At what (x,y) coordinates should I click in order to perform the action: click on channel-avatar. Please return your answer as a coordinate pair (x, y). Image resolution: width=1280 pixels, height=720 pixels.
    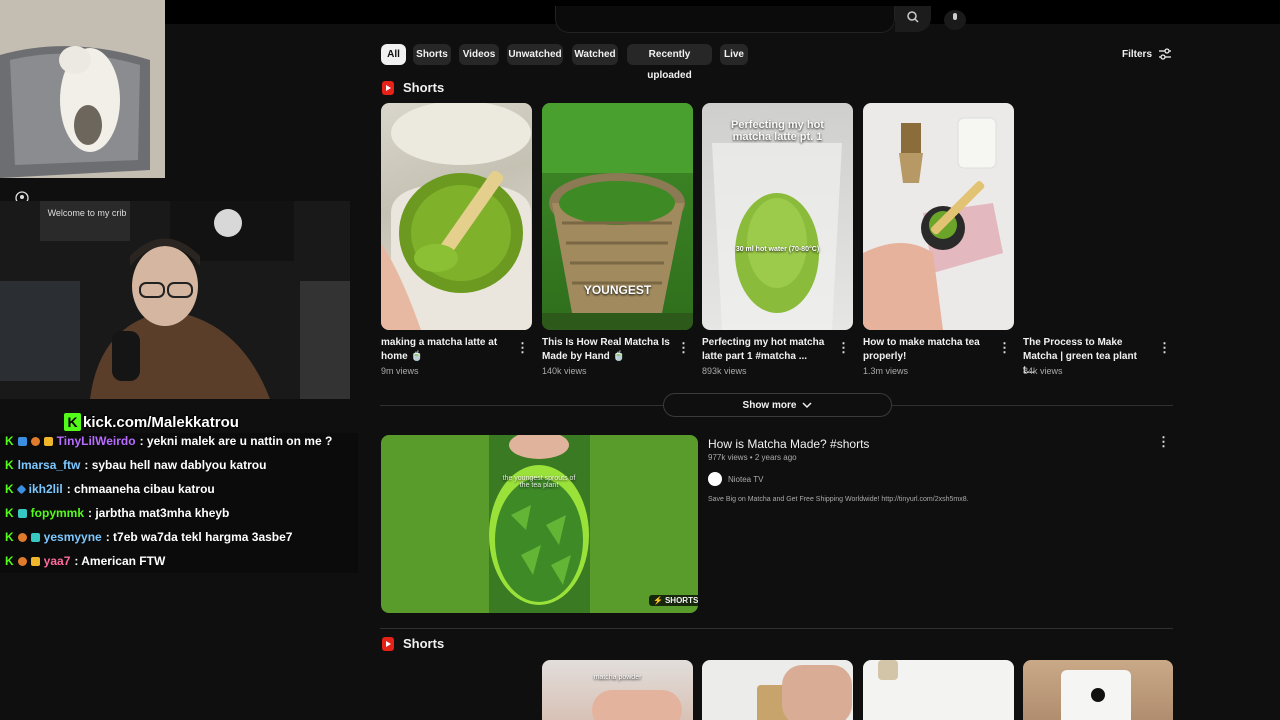
    Looking at the image, I should click on (715, 479).